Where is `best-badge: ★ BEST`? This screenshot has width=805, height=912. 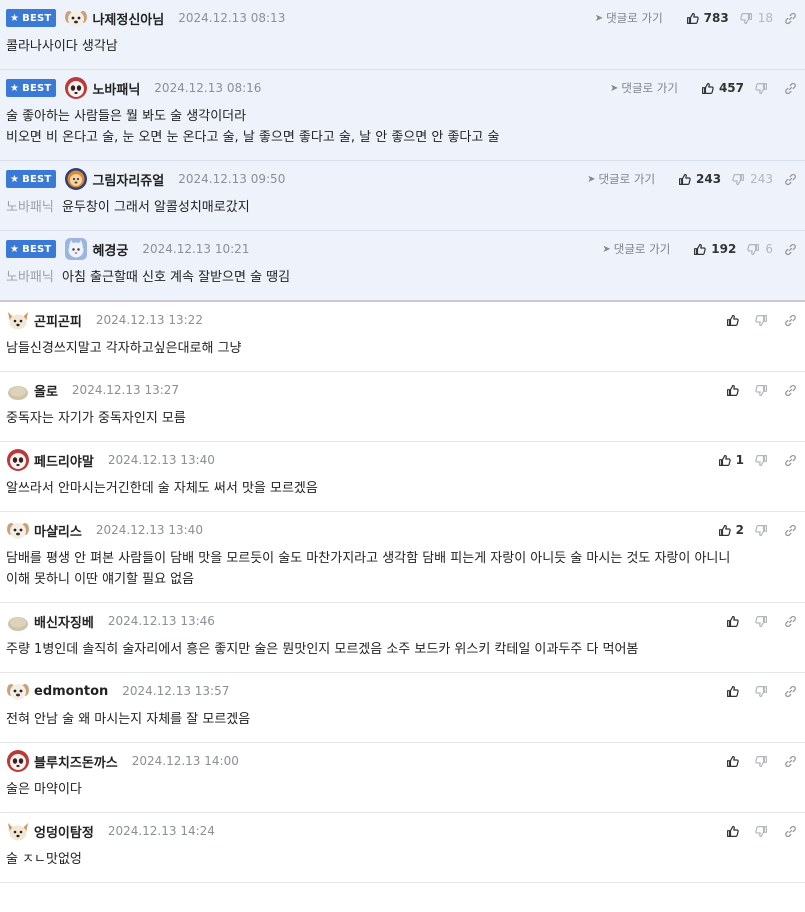
best-badge: ★ BEST is located at coordinates (31, 18).